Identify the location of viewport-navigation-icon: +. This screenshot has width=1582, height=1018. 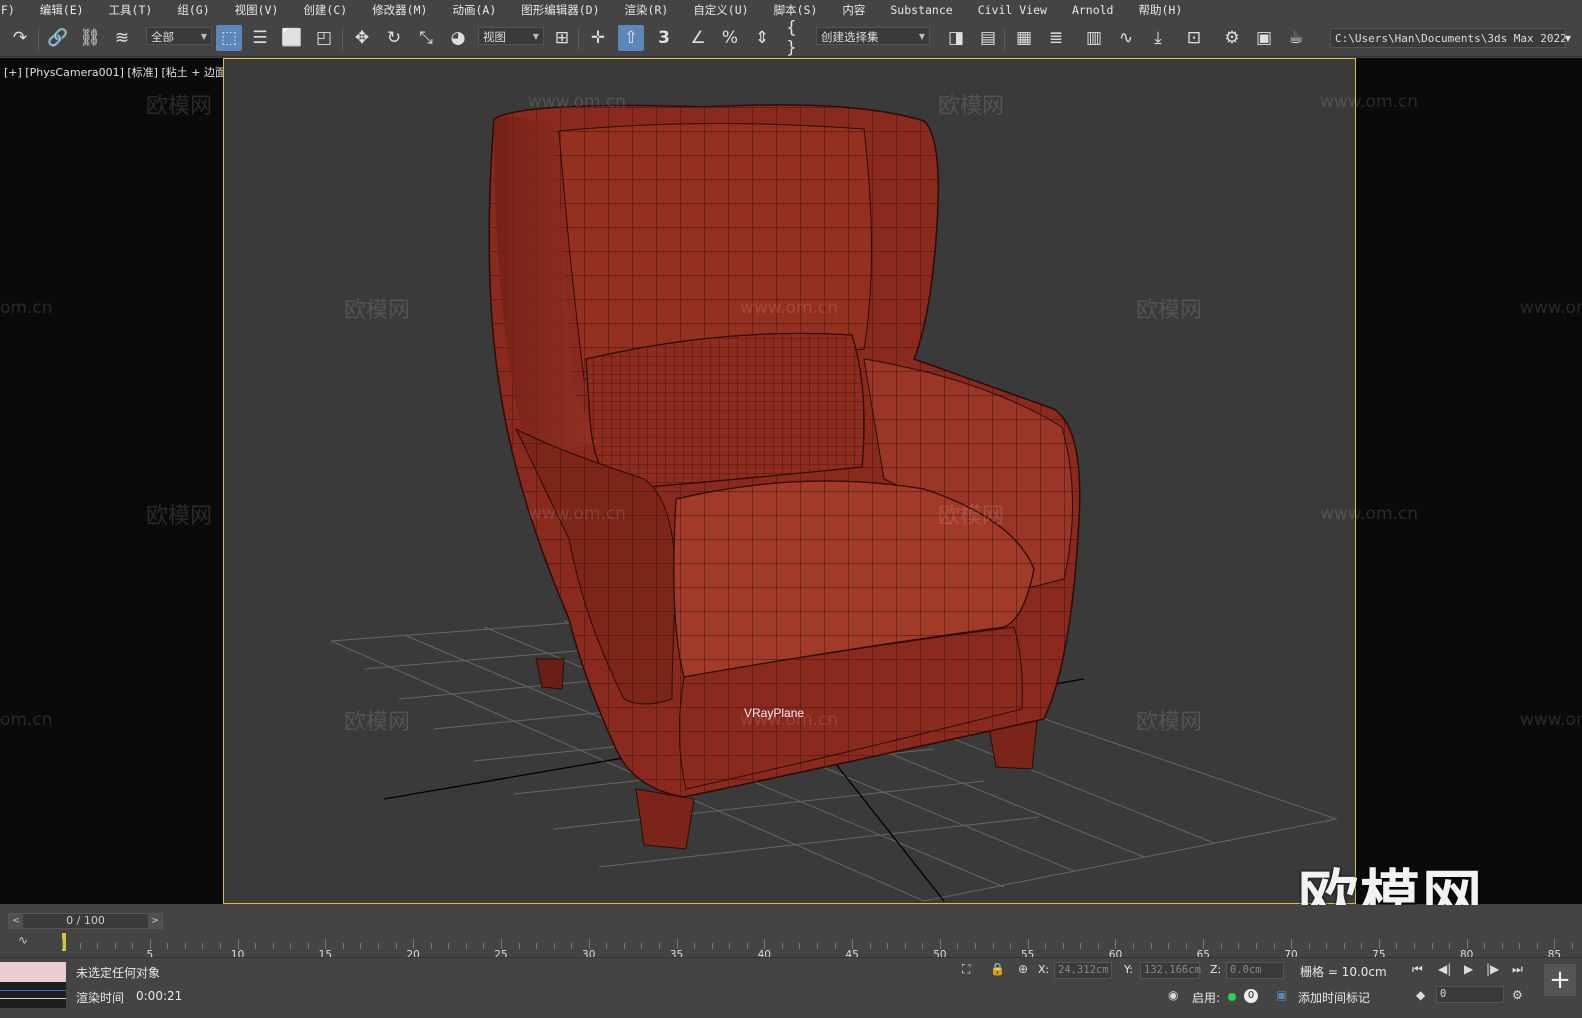
(1560, 980).